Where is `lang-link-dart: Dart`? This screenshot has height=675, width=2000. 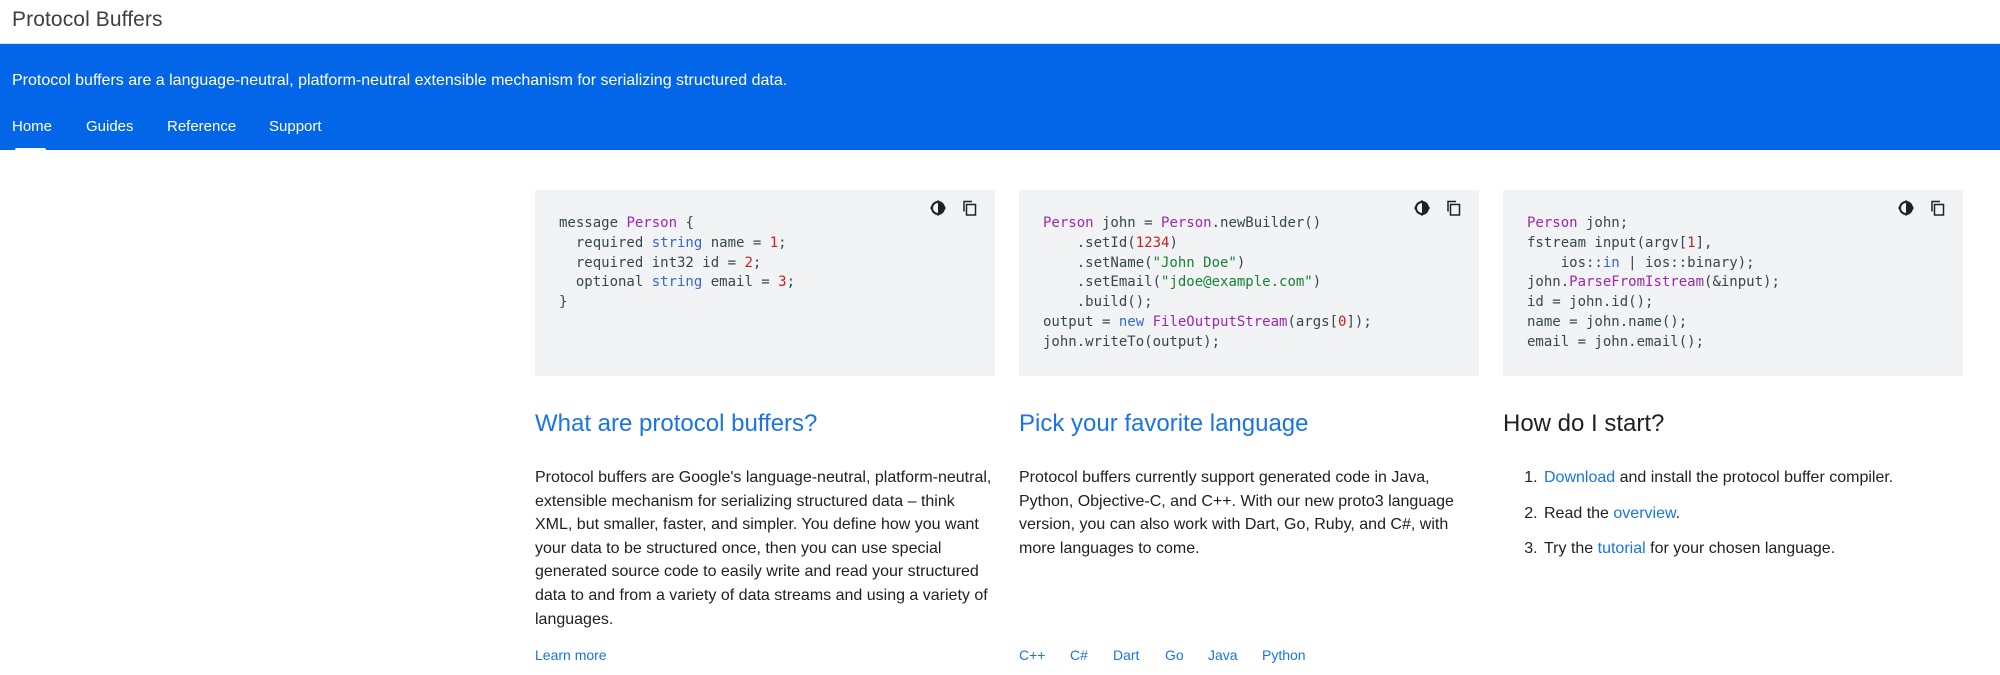
lang-link-dart: Dart is located at coordinates (1126, 655).